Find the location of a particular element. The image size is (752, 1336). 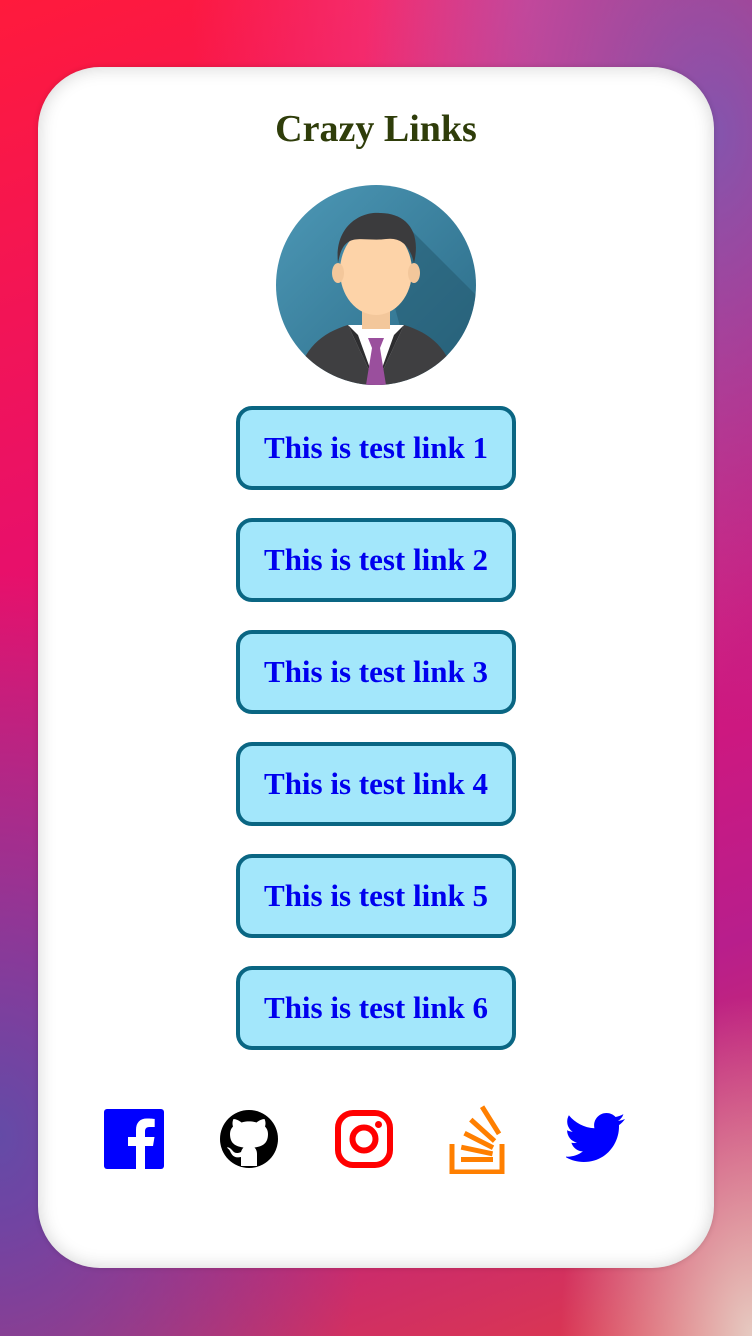

twitter-icon is located at coordinates (596, 1139).